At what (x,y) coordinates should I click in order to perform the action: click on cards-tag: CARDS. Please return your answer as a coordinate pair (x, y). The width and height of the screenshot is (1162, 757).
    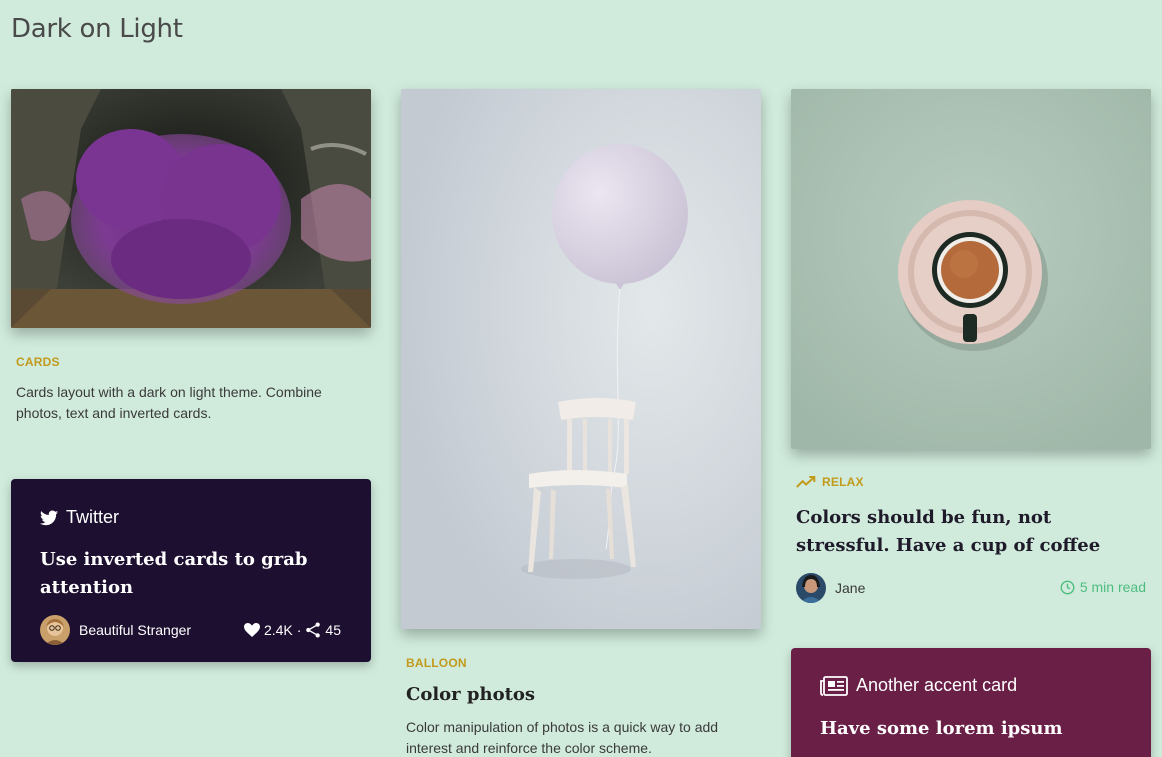
    Looking at the image, I should click on (38, 362).